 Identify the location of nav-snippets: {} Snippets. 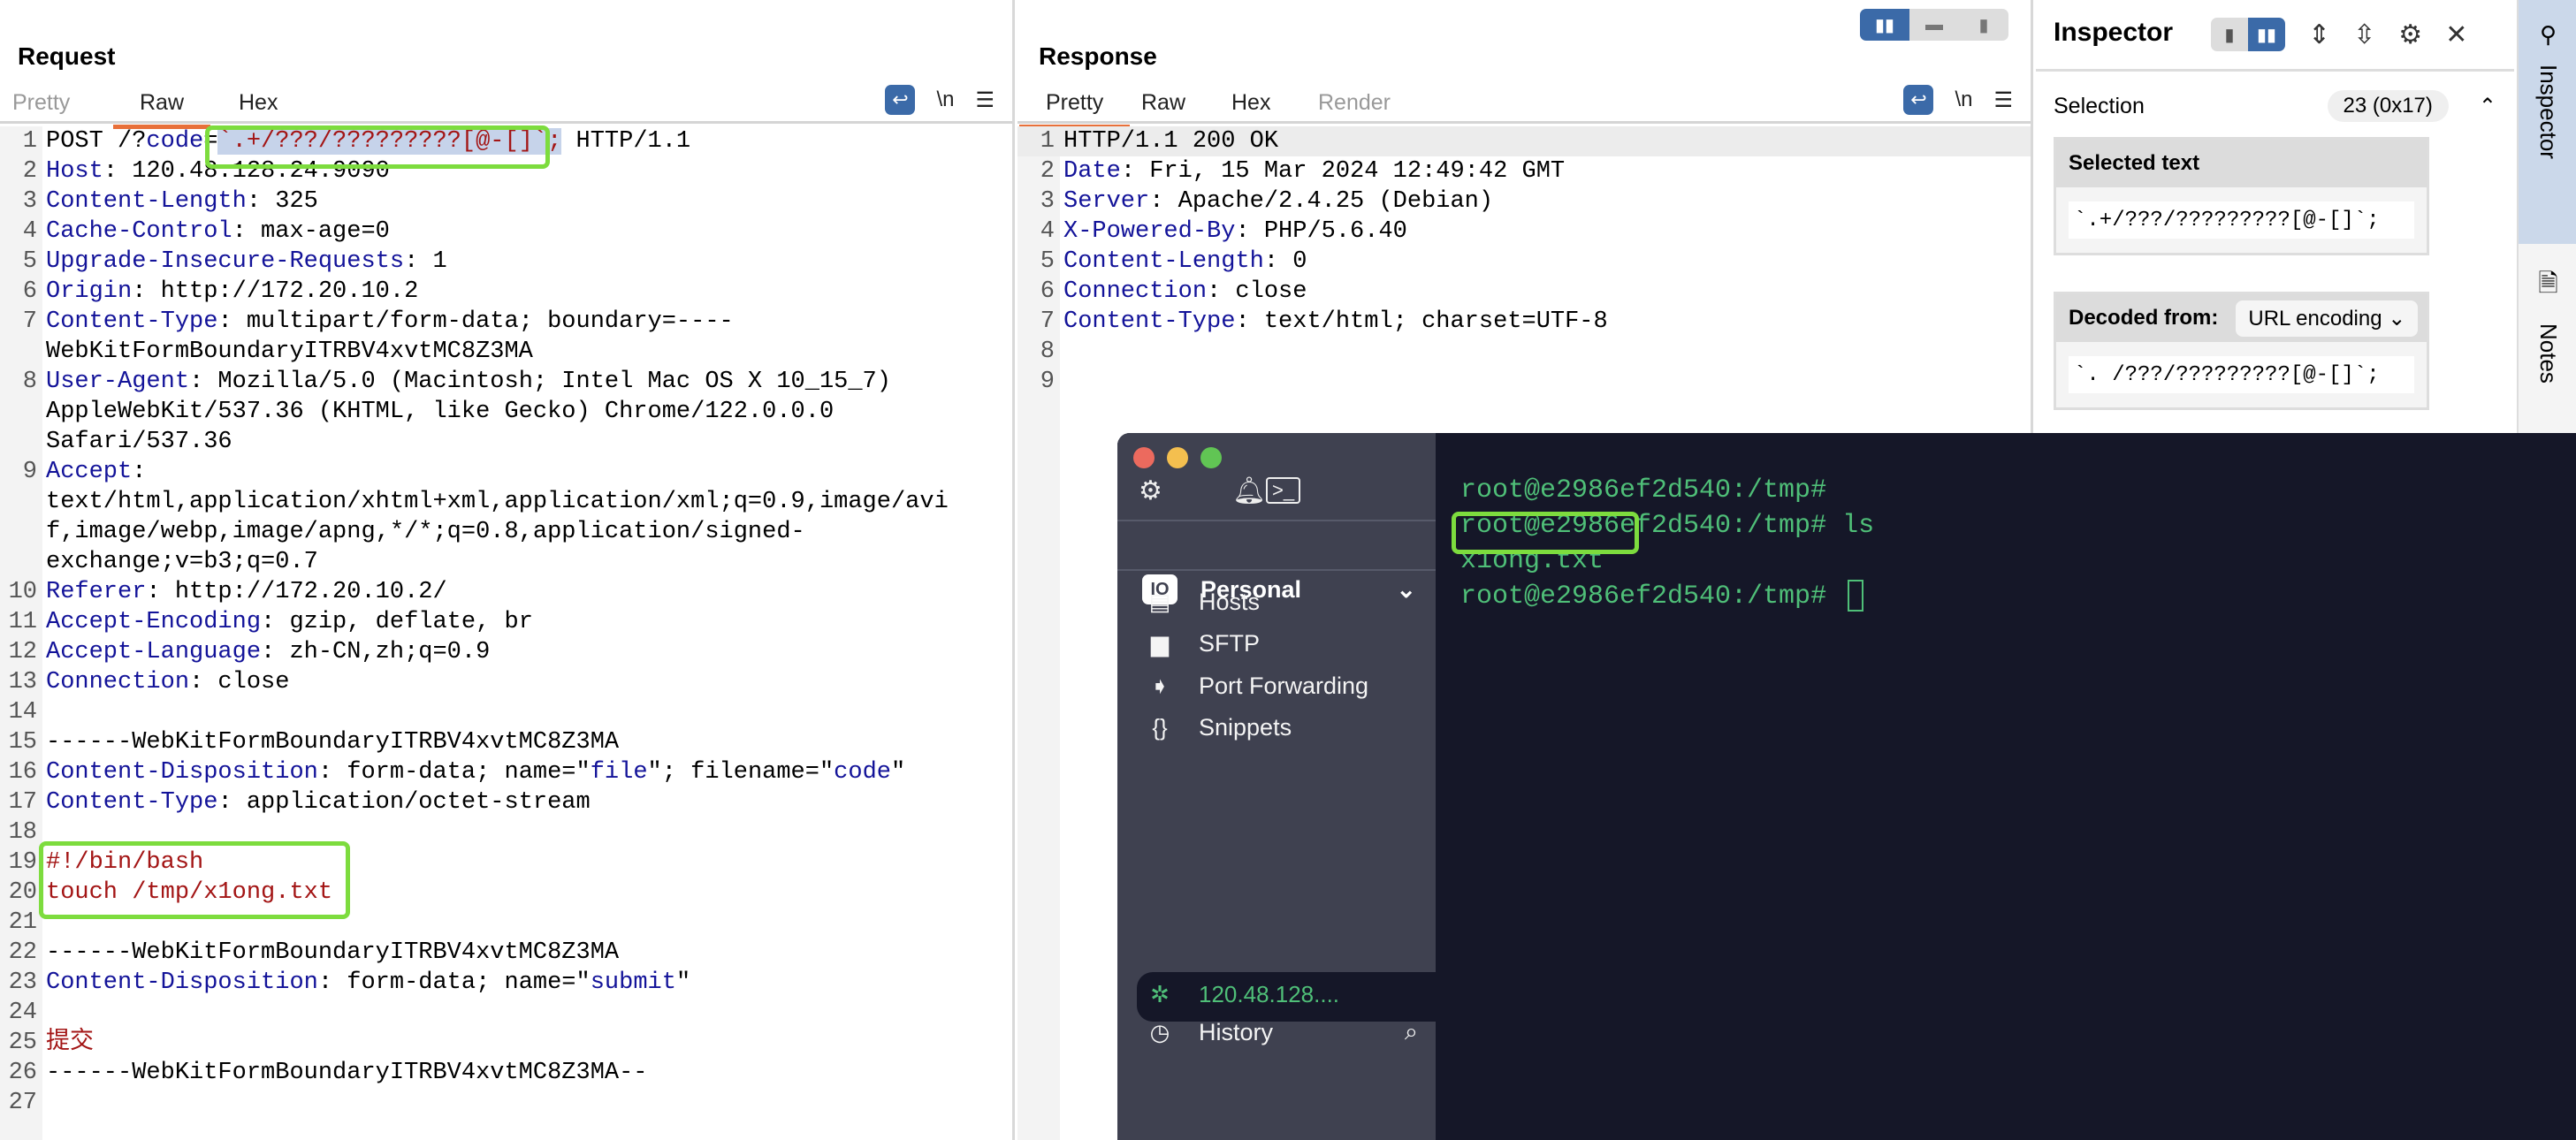
(1218, 727).